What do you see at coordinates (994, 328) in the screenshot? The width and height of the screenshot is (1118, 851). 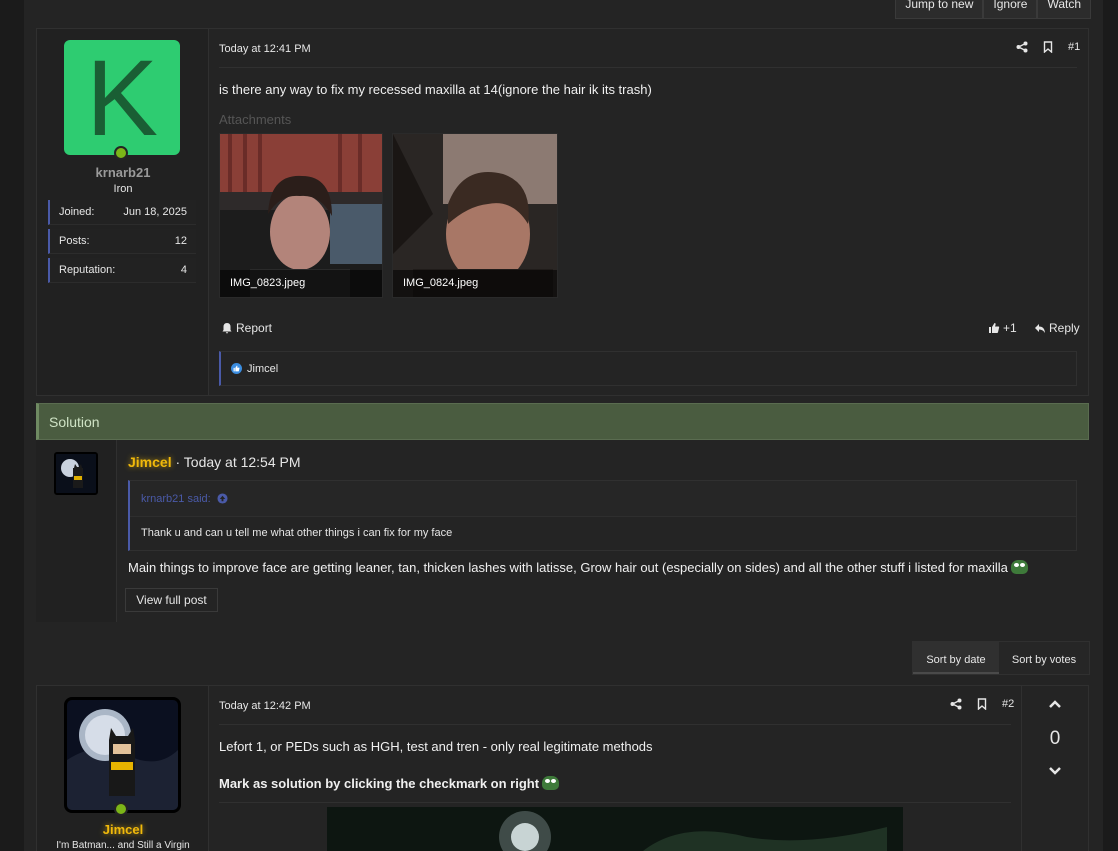 I see `thumbs-up-icon` at bounding box center [994, 328].